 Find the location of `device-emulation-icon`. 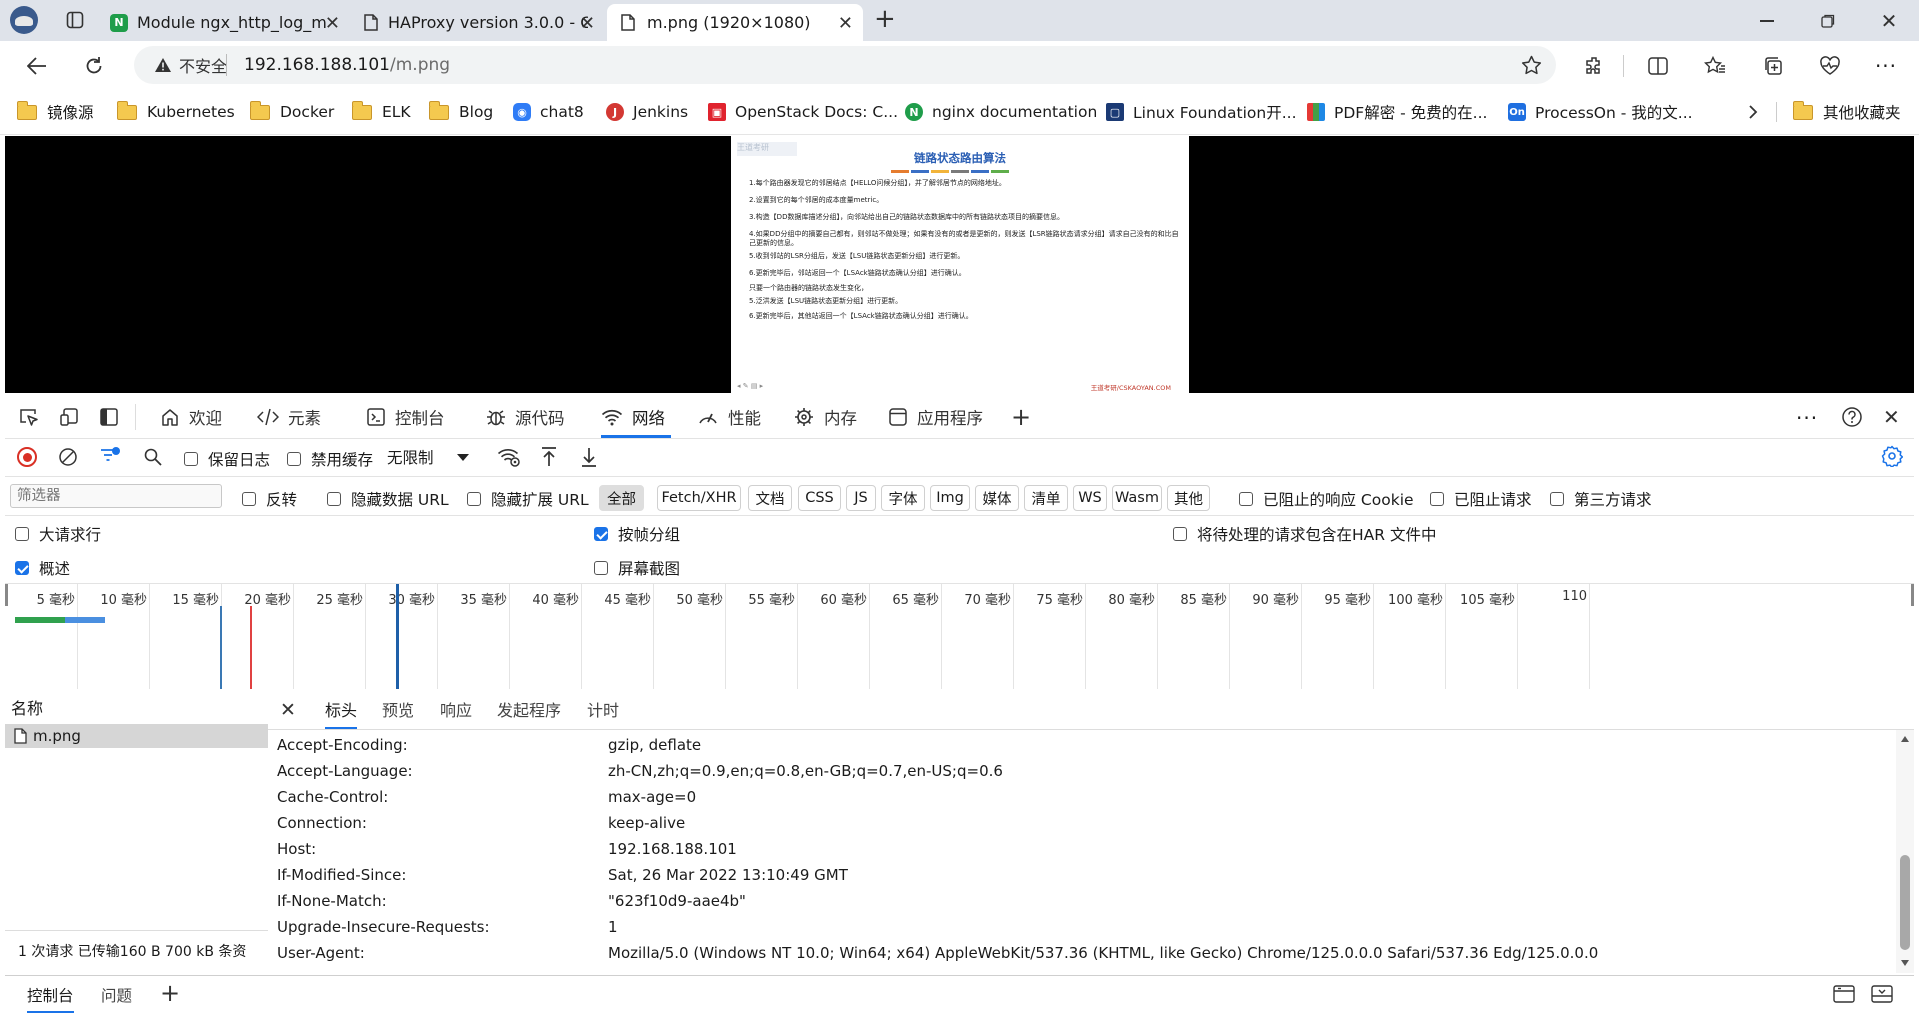

device-emulation-icon is located at coordinates (69, 417).